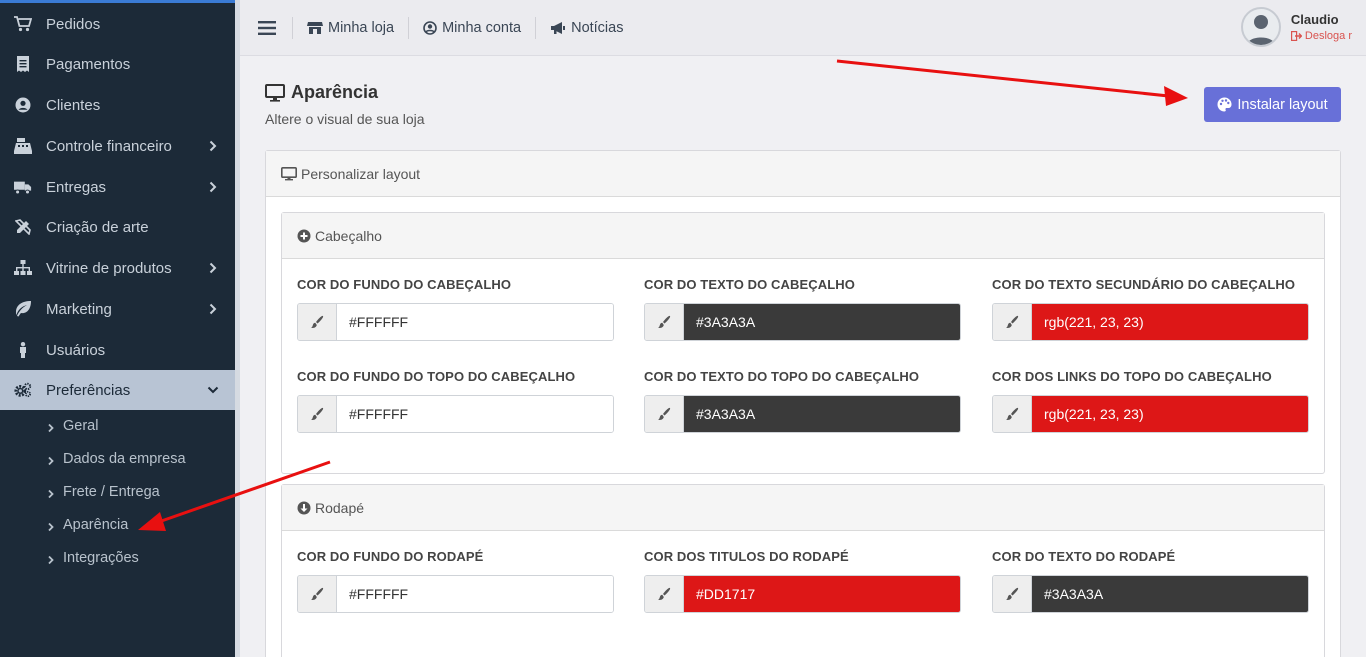 This screenshot has height=657, width=1366. I want to click on arrow-down-circle-icon, so click(304, 507).